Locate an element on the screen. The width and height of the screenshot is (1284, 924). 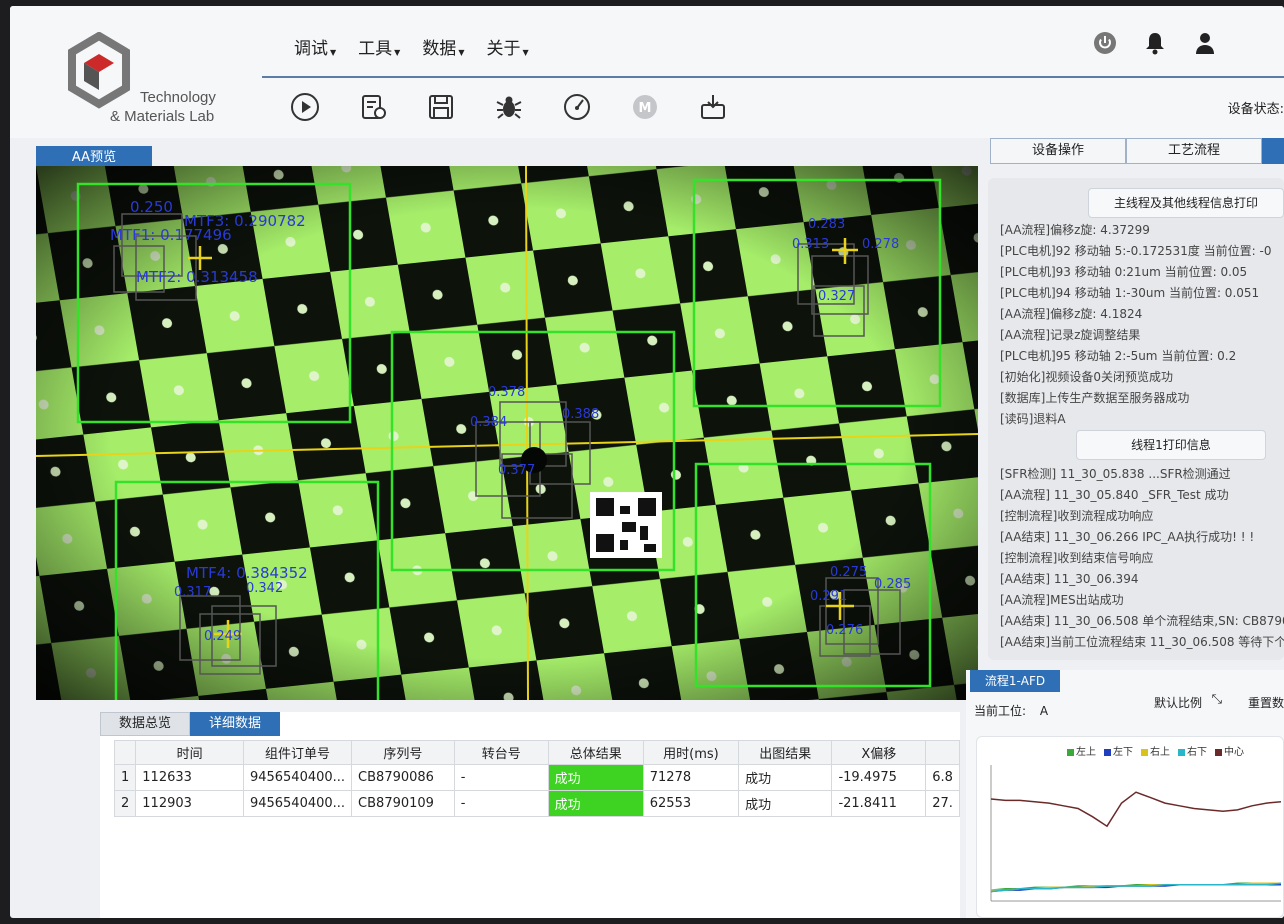
reset-button: 重置数 is located at coordinates (1266, 702).